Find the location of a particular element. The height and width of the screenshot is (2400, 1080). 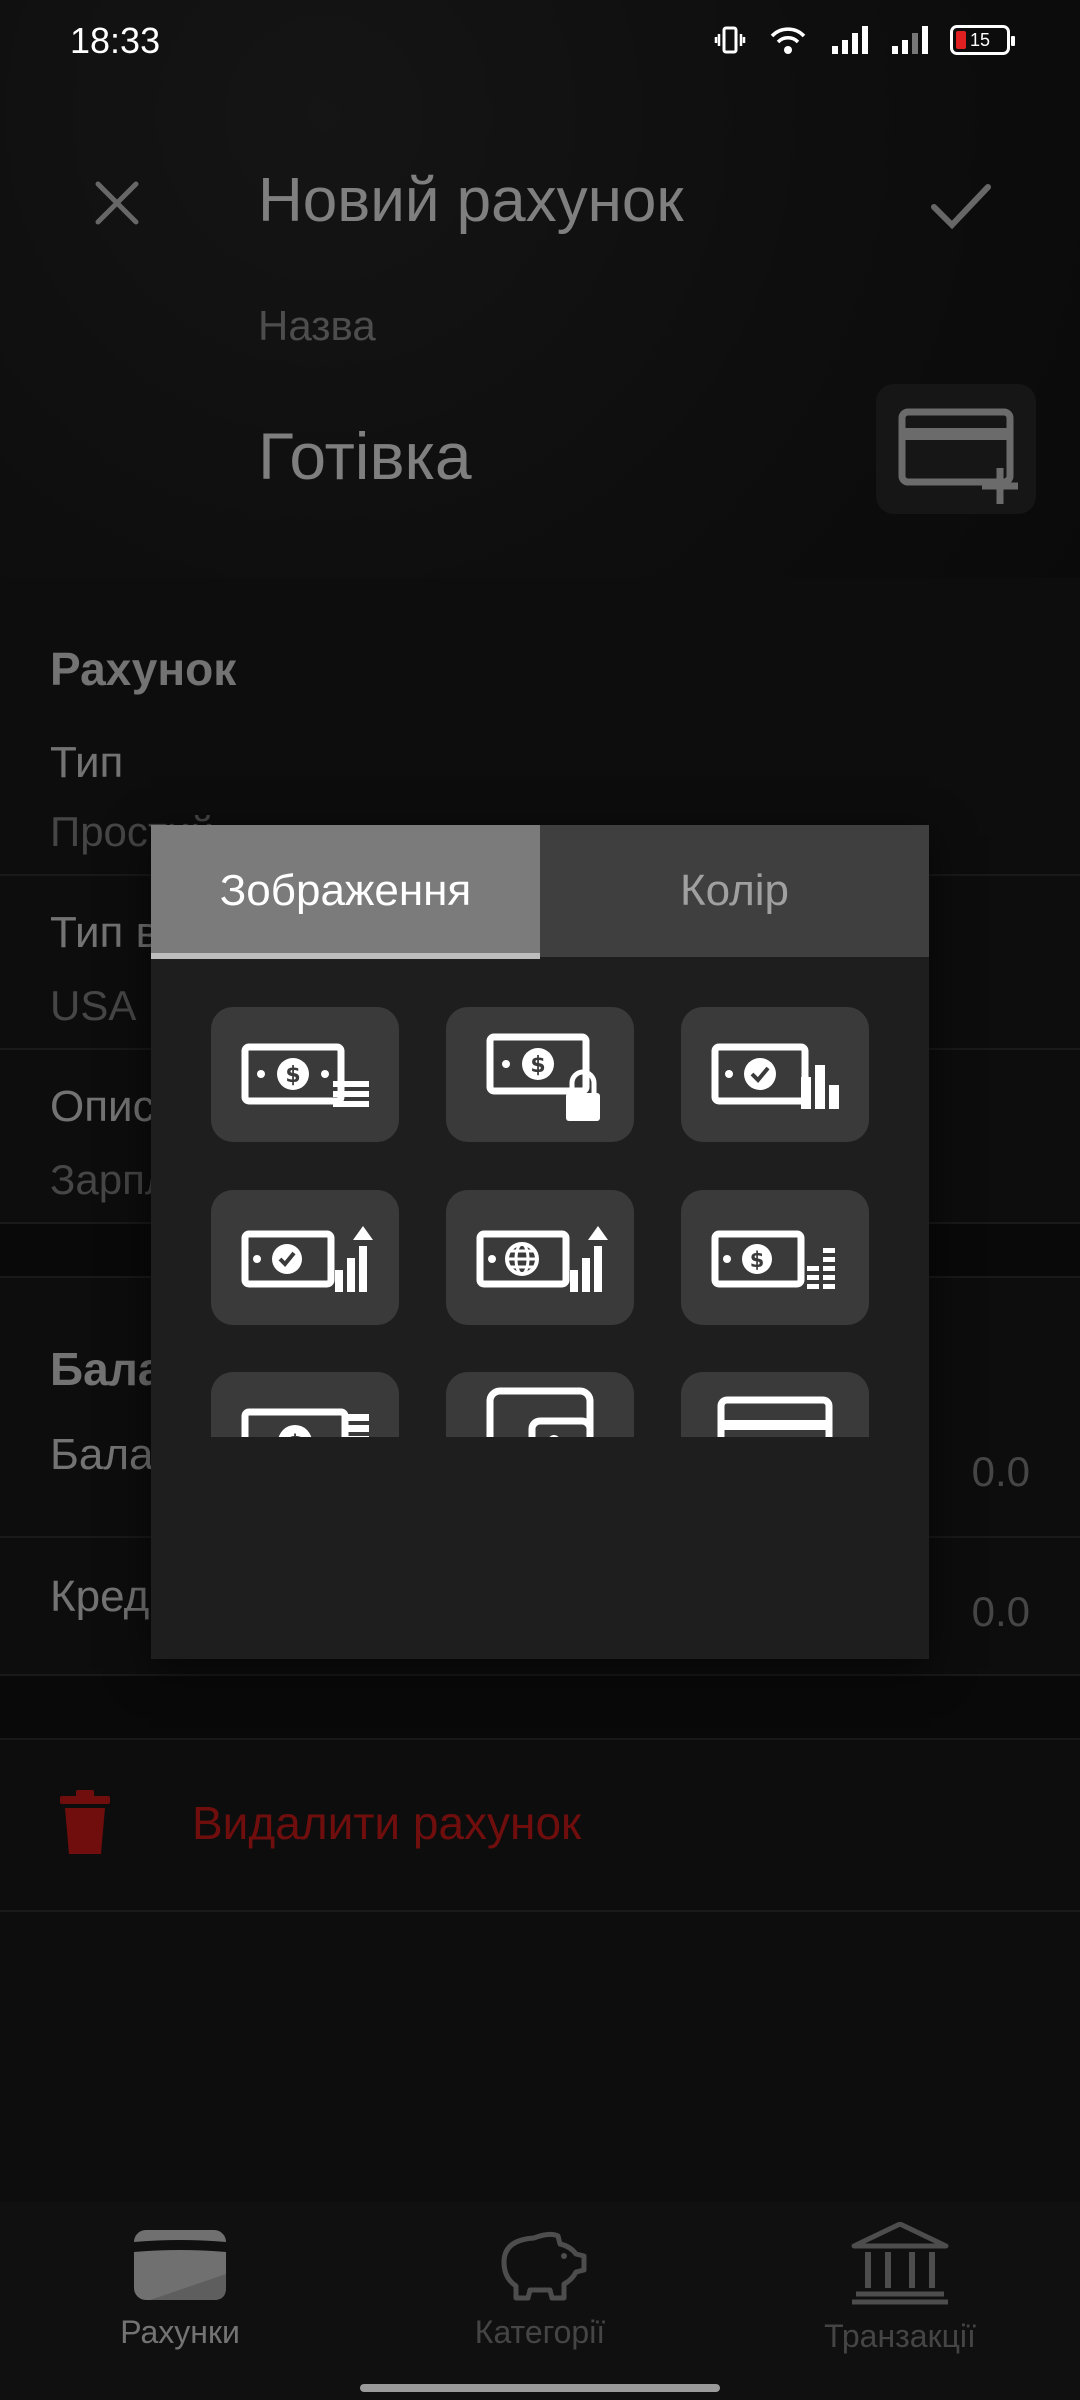

battery-level: 15 is located at coordinates (980, 39).